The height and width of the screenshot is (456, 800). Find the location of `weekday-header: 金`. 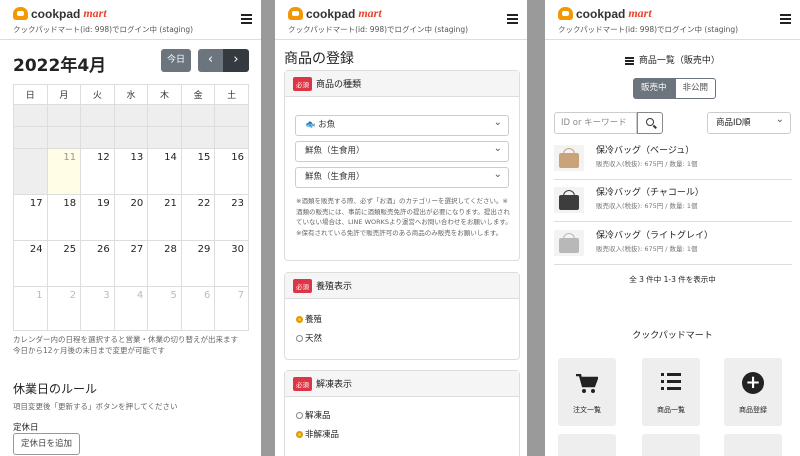

weekday-header: 金 is located at coordinates (198, 94).